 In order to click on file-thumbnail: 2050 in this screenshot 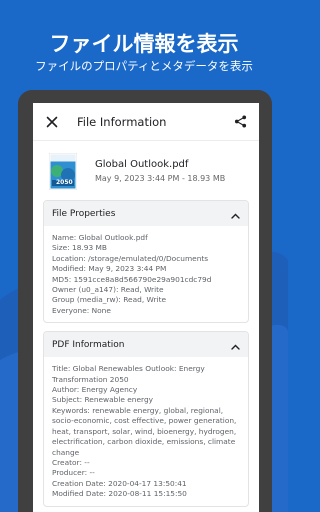, I will do `click(63, 171)`.